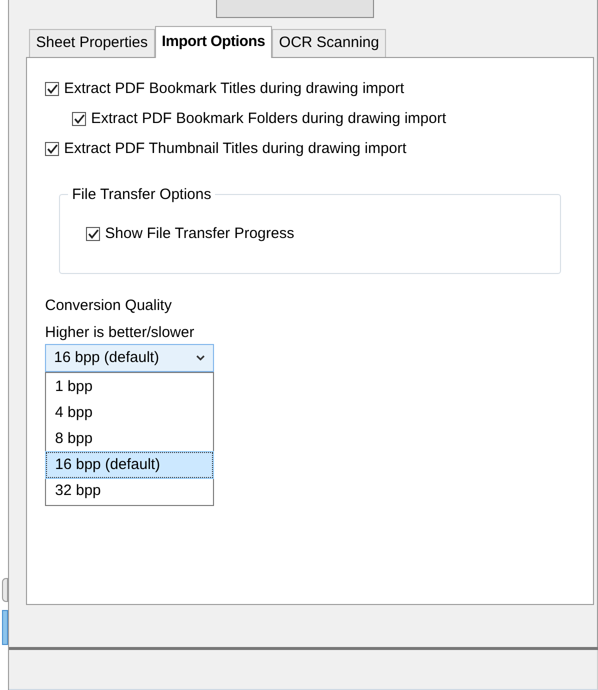  Describe the element at coordinates (199, 234) in the screenshot. I see `checkbox-label: Show File Transfer Progress` at that location.